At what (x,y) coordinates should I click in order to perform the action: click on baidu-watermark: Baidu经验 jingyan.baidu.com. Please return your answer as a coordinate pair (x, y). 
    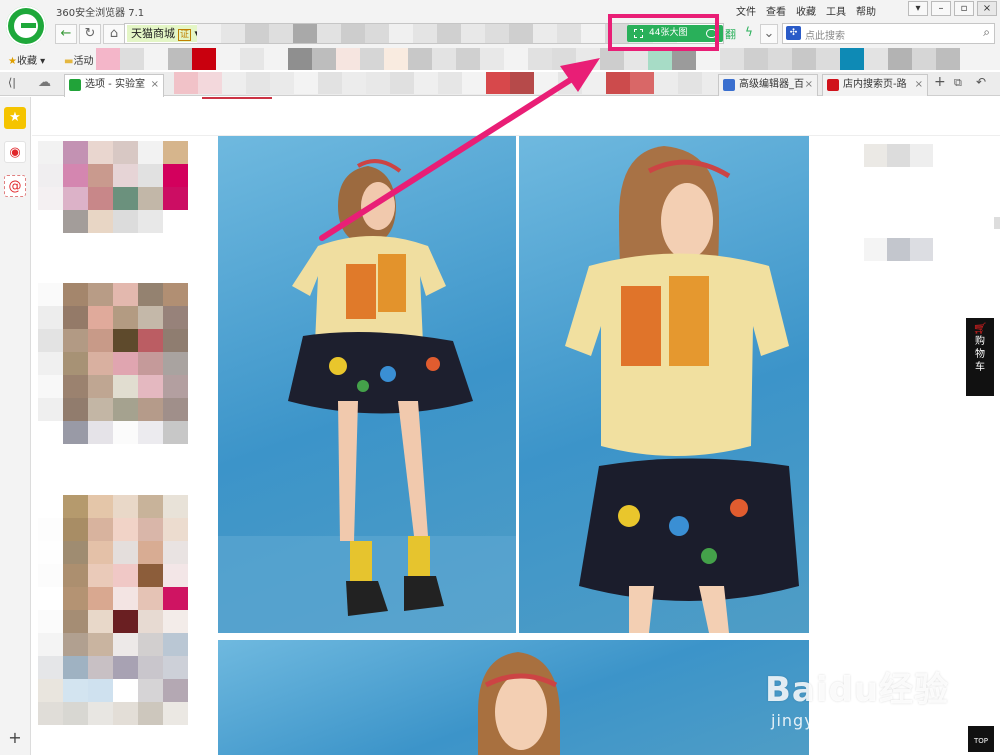
    Looking at the image, I should click on (857, 696).